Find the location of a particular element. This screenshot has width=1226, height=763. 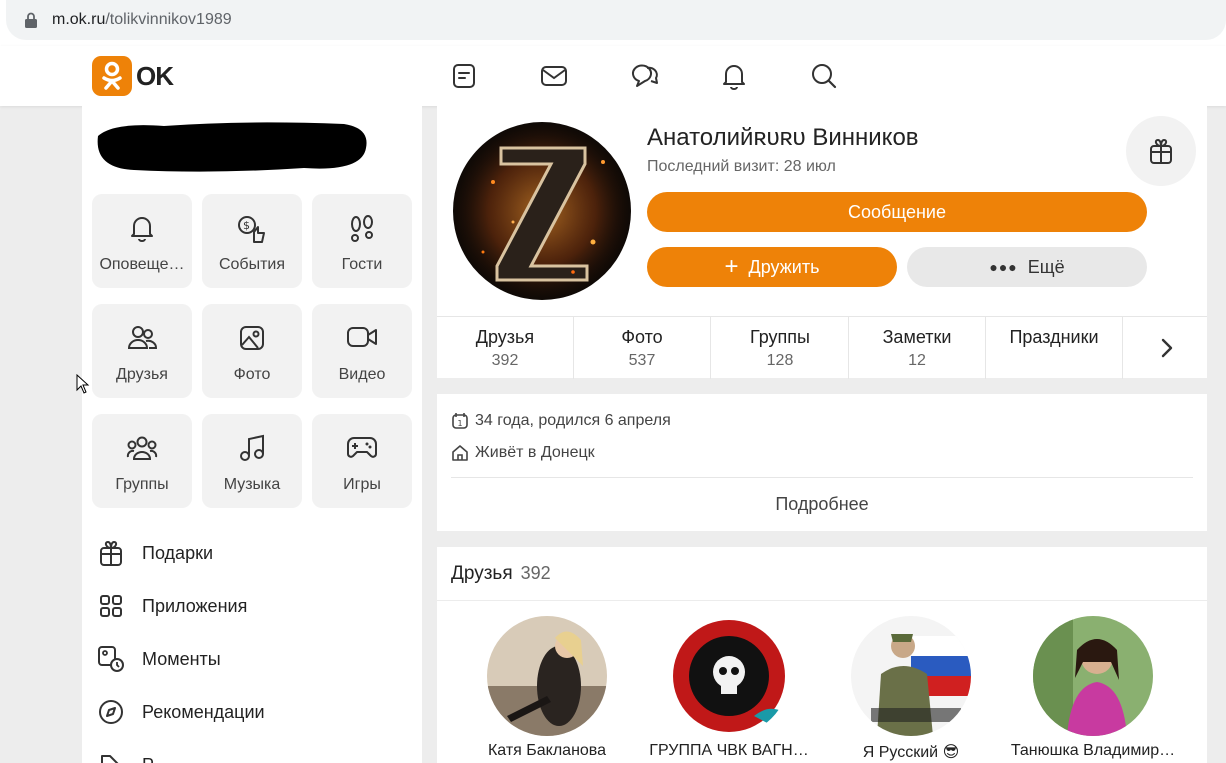

top-navigation: OK is located at coordinates (613, 76).